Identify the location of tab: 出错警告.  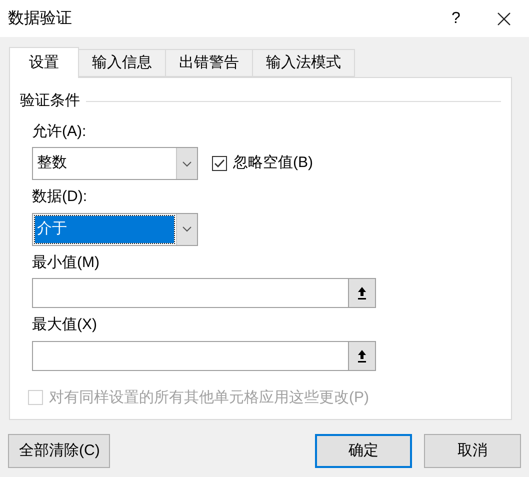
(209, 63).